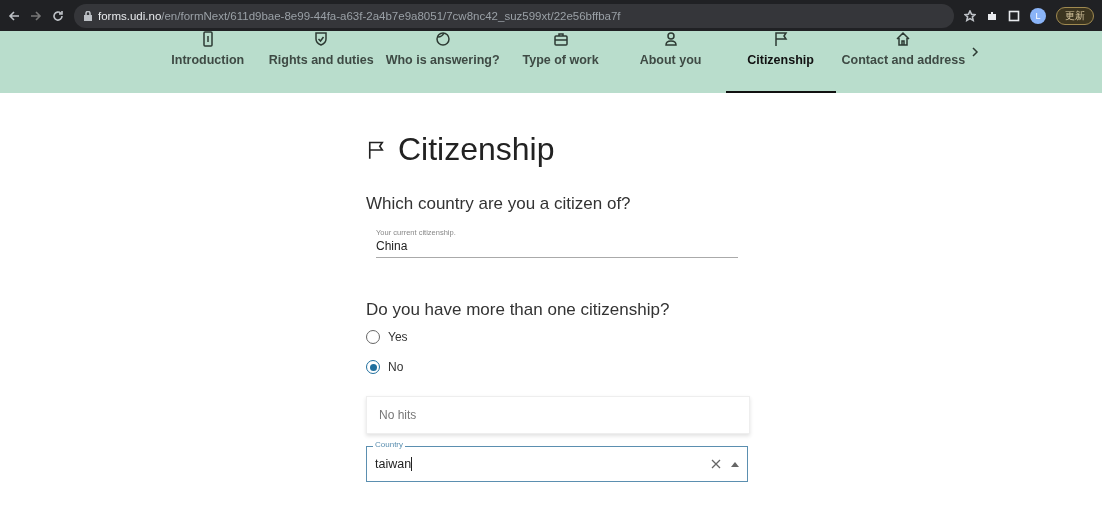  What do you see at coordinates (207, 62) in the screenshot?
I see `step-tab: Introduction` at bounding box center [207, 62].